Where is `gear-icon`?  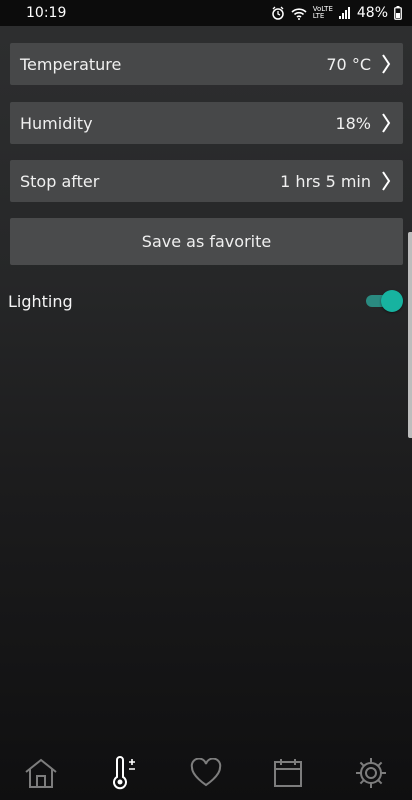 gear-icon is located at coordinates (371, 775).